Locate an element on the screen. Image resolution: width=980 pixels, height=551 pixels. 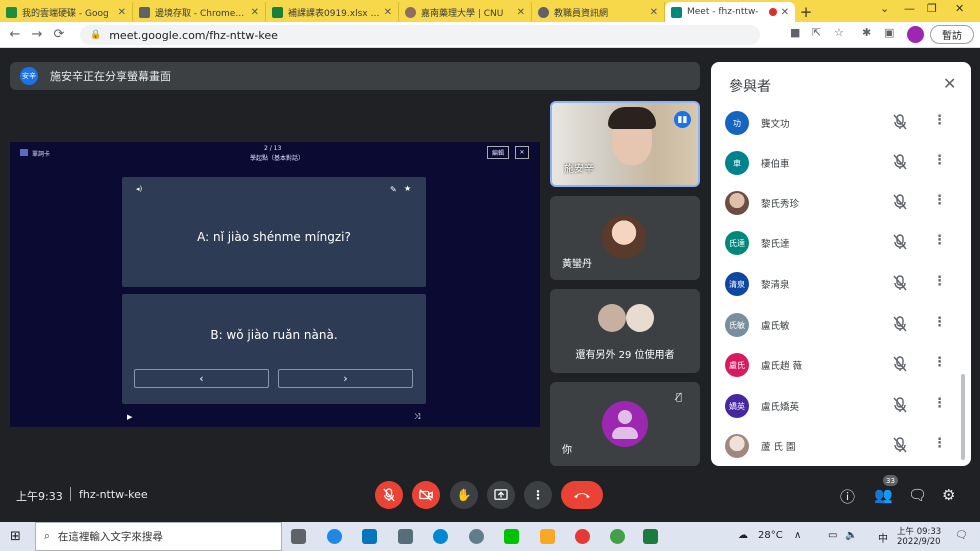
taskbar-search: ⌕ 在這裡輸入文字來搜尋 is located at coordinates (158, 536).